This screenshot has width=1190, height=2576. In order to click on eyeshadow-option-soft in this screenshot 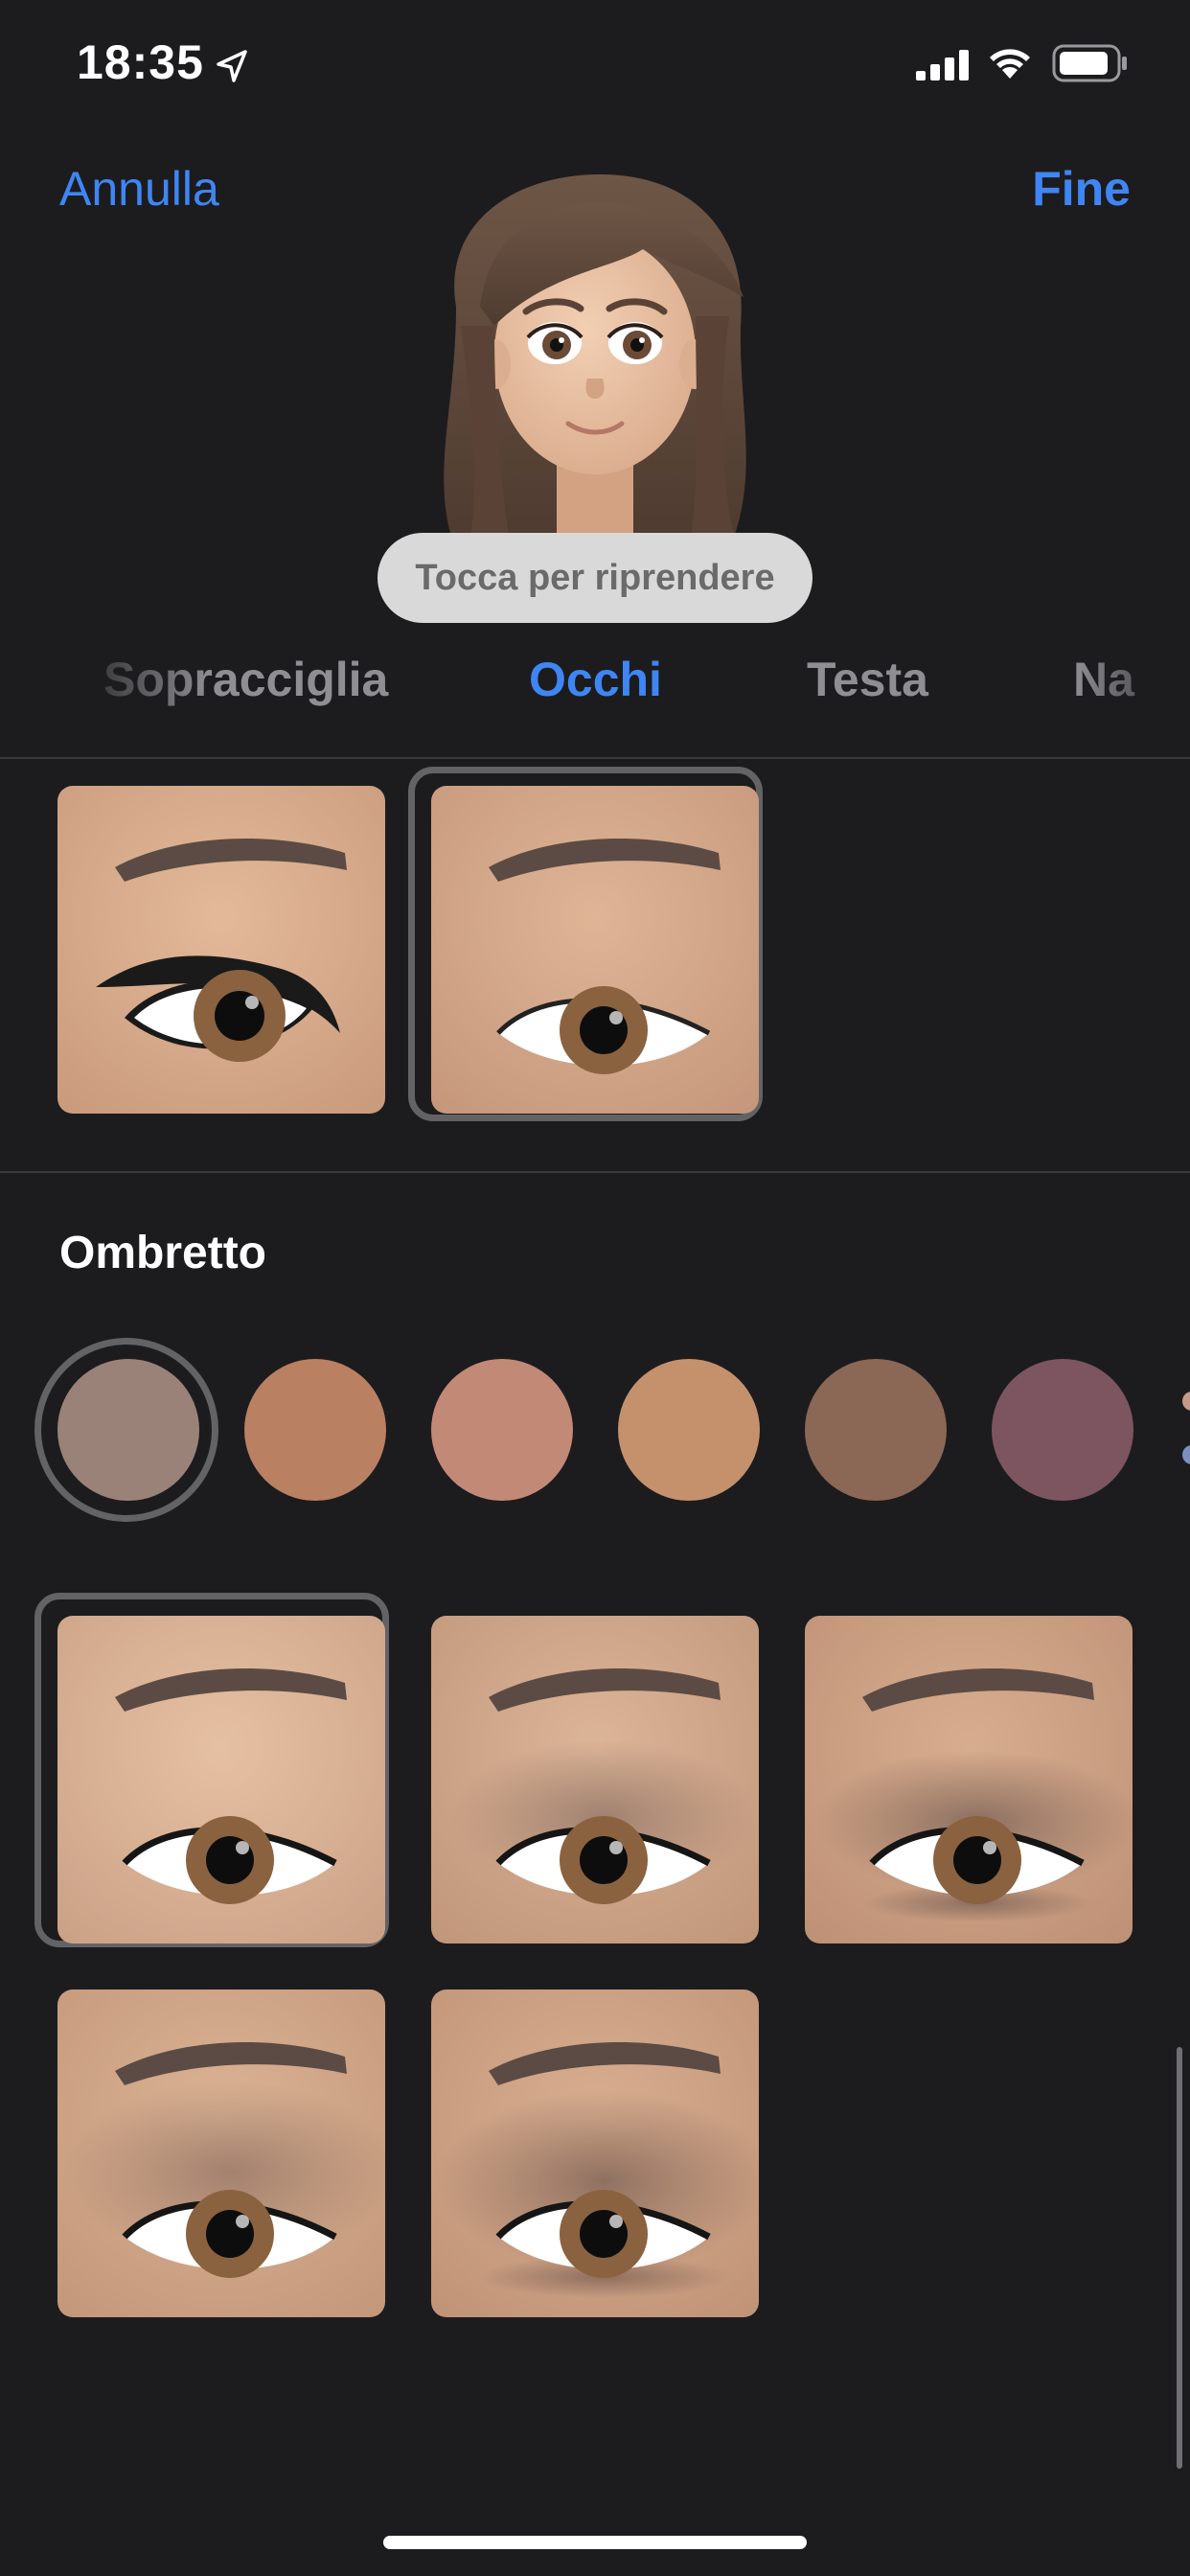, I will do `click(221, 2153)`.